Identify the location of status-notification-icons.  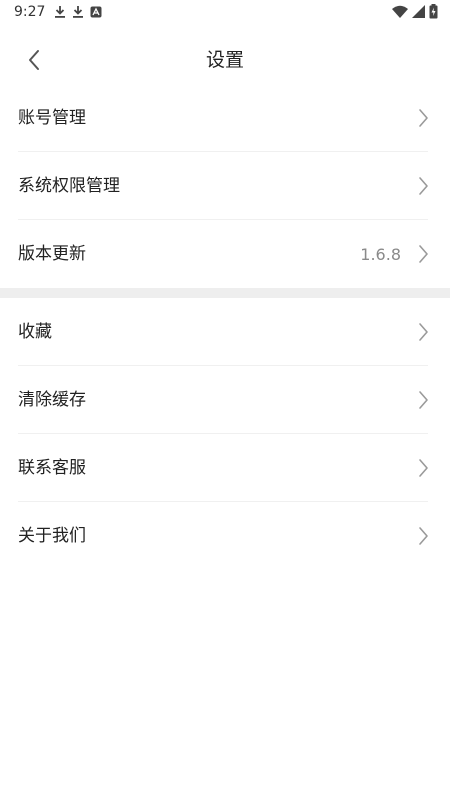
(78, 11).